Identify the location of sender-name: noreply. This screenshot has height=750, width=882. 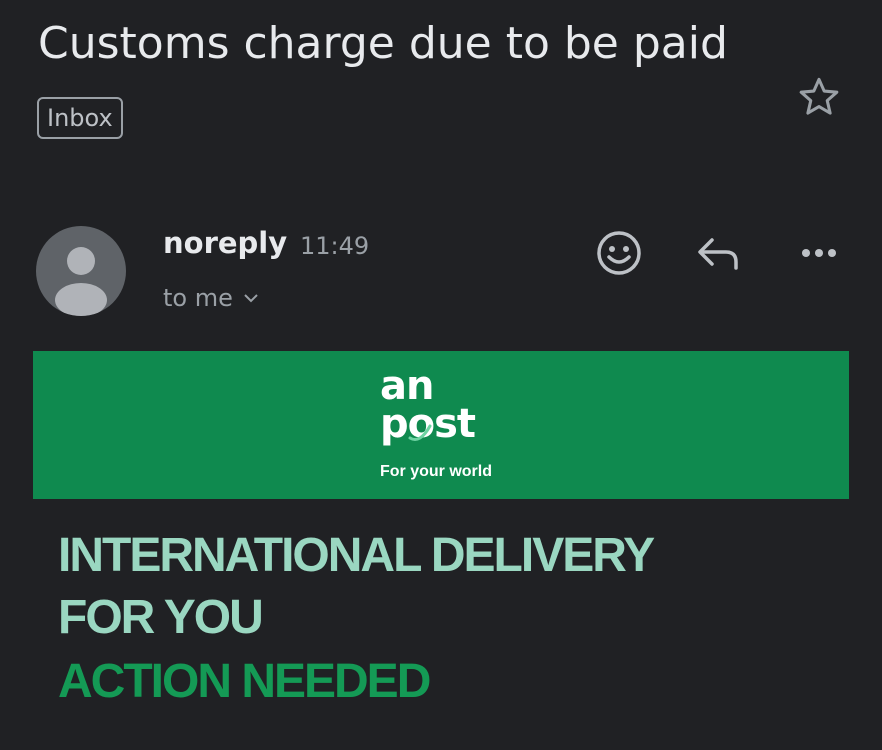
(225, 243).